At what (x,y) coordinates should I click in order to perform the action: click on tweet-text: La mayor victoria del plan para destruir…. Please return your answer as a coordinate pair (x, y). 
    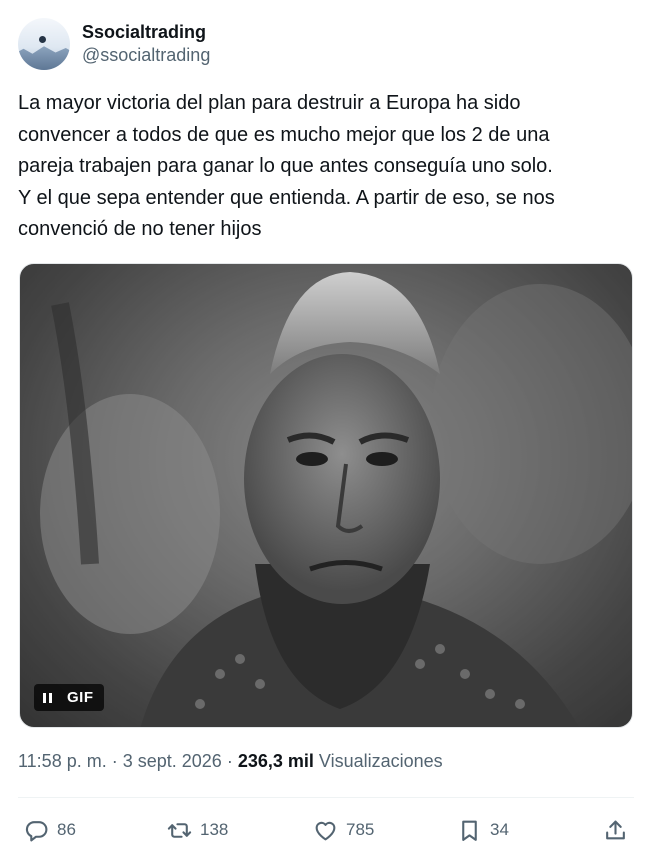
    Looking at the image, I should click on (286, 166).